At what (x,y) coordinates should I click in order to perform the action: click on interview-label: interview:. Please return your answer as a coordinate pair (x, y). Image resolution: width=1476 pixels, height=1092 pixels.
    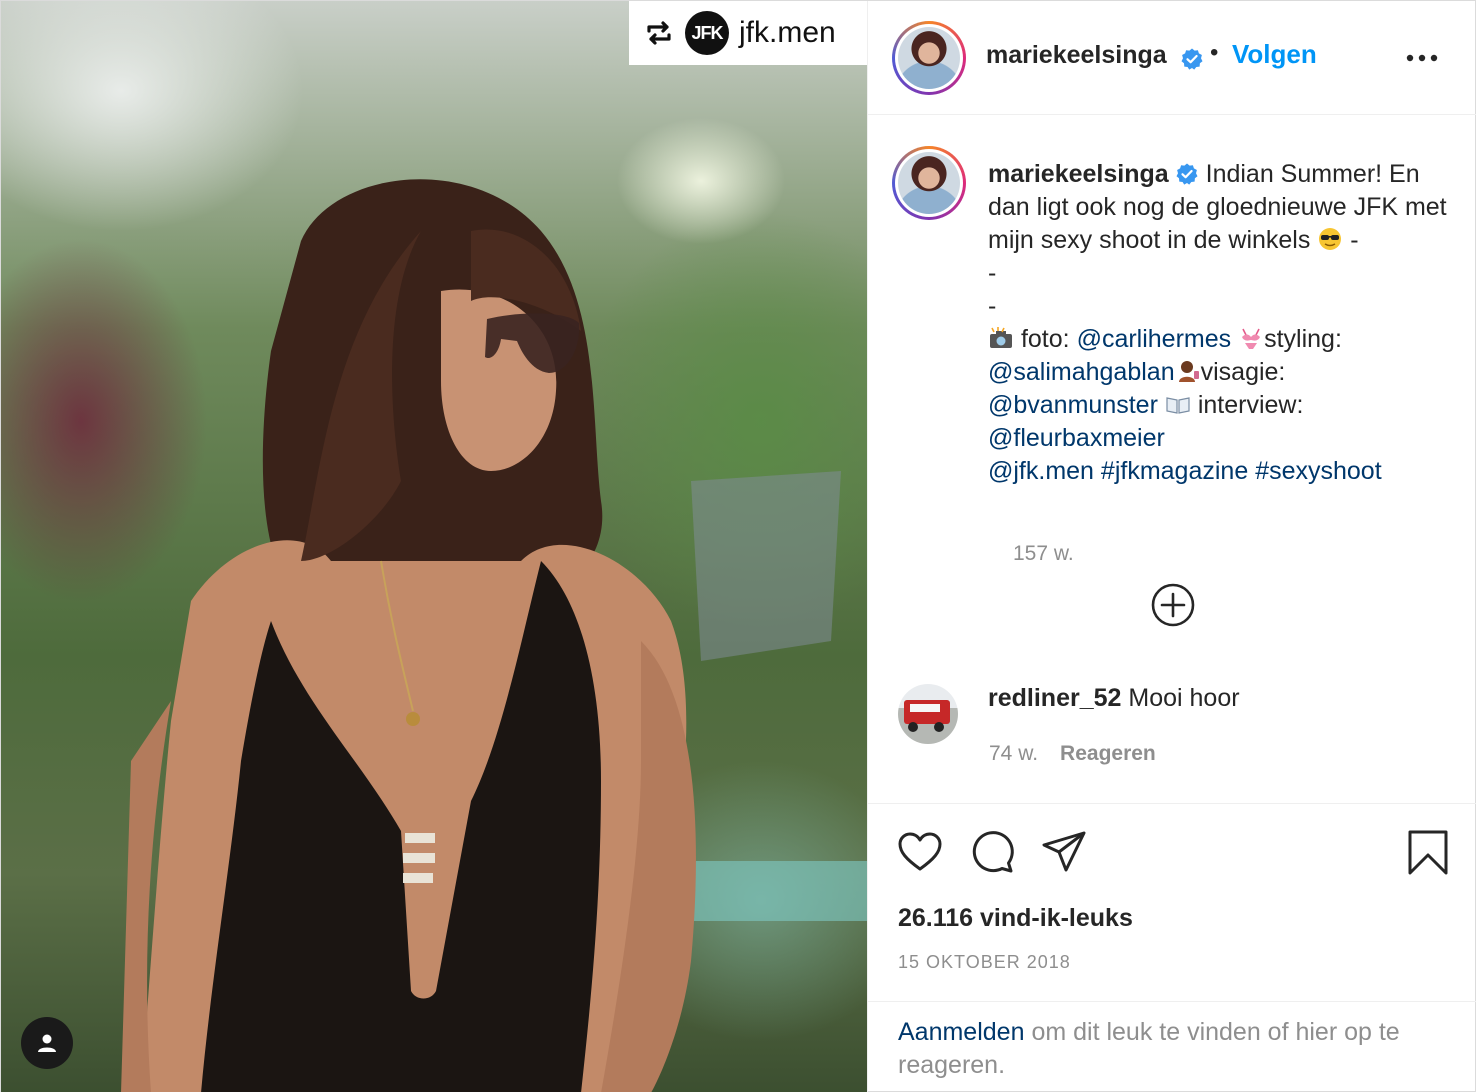
    Looking at the image, I should click on (1250, 405).